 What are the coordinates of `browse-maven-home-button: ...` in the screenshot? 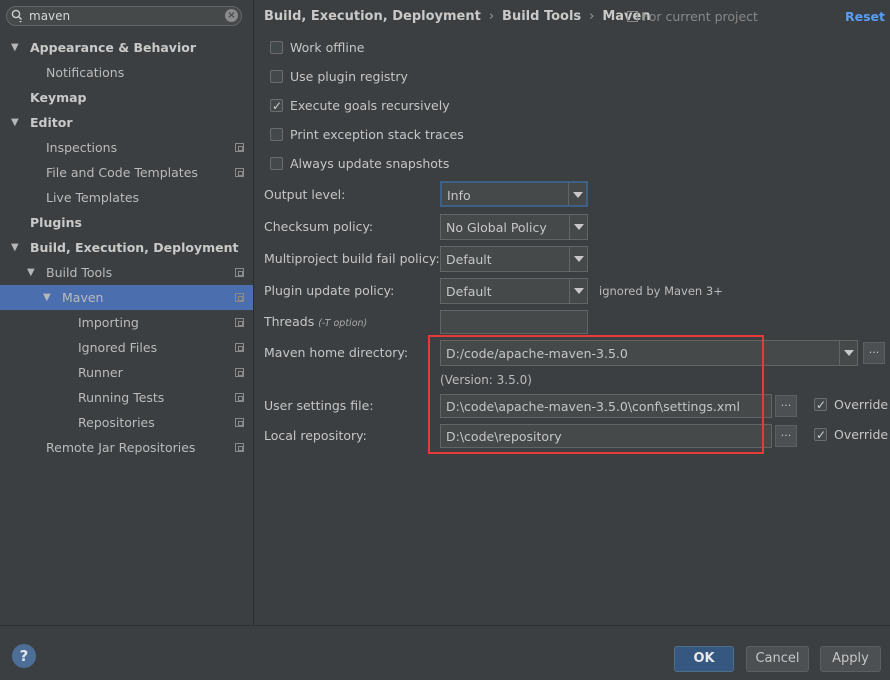 It's located at (874, 353).